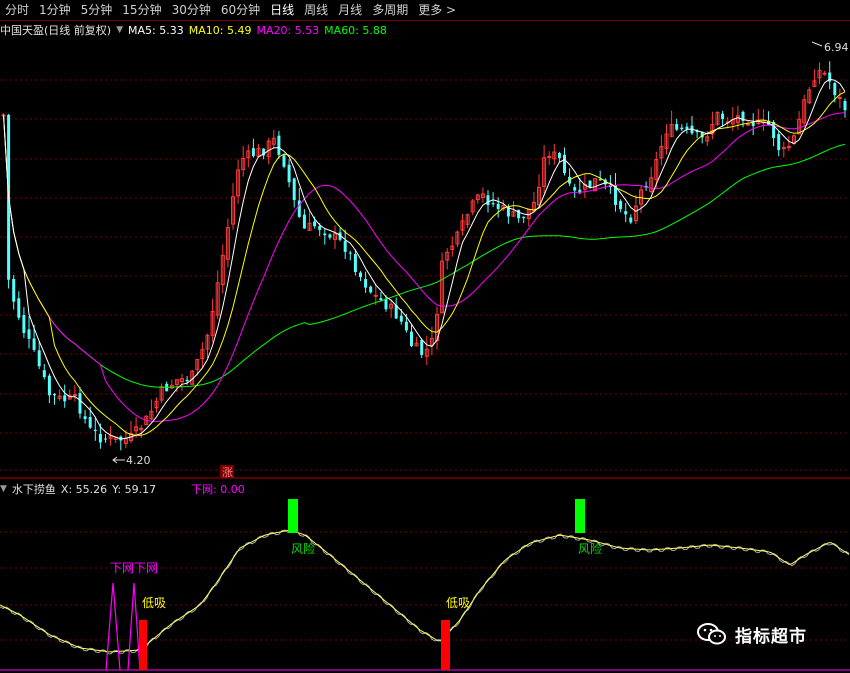  I want to click on zhang-badge: 涨, so click(227, 472).